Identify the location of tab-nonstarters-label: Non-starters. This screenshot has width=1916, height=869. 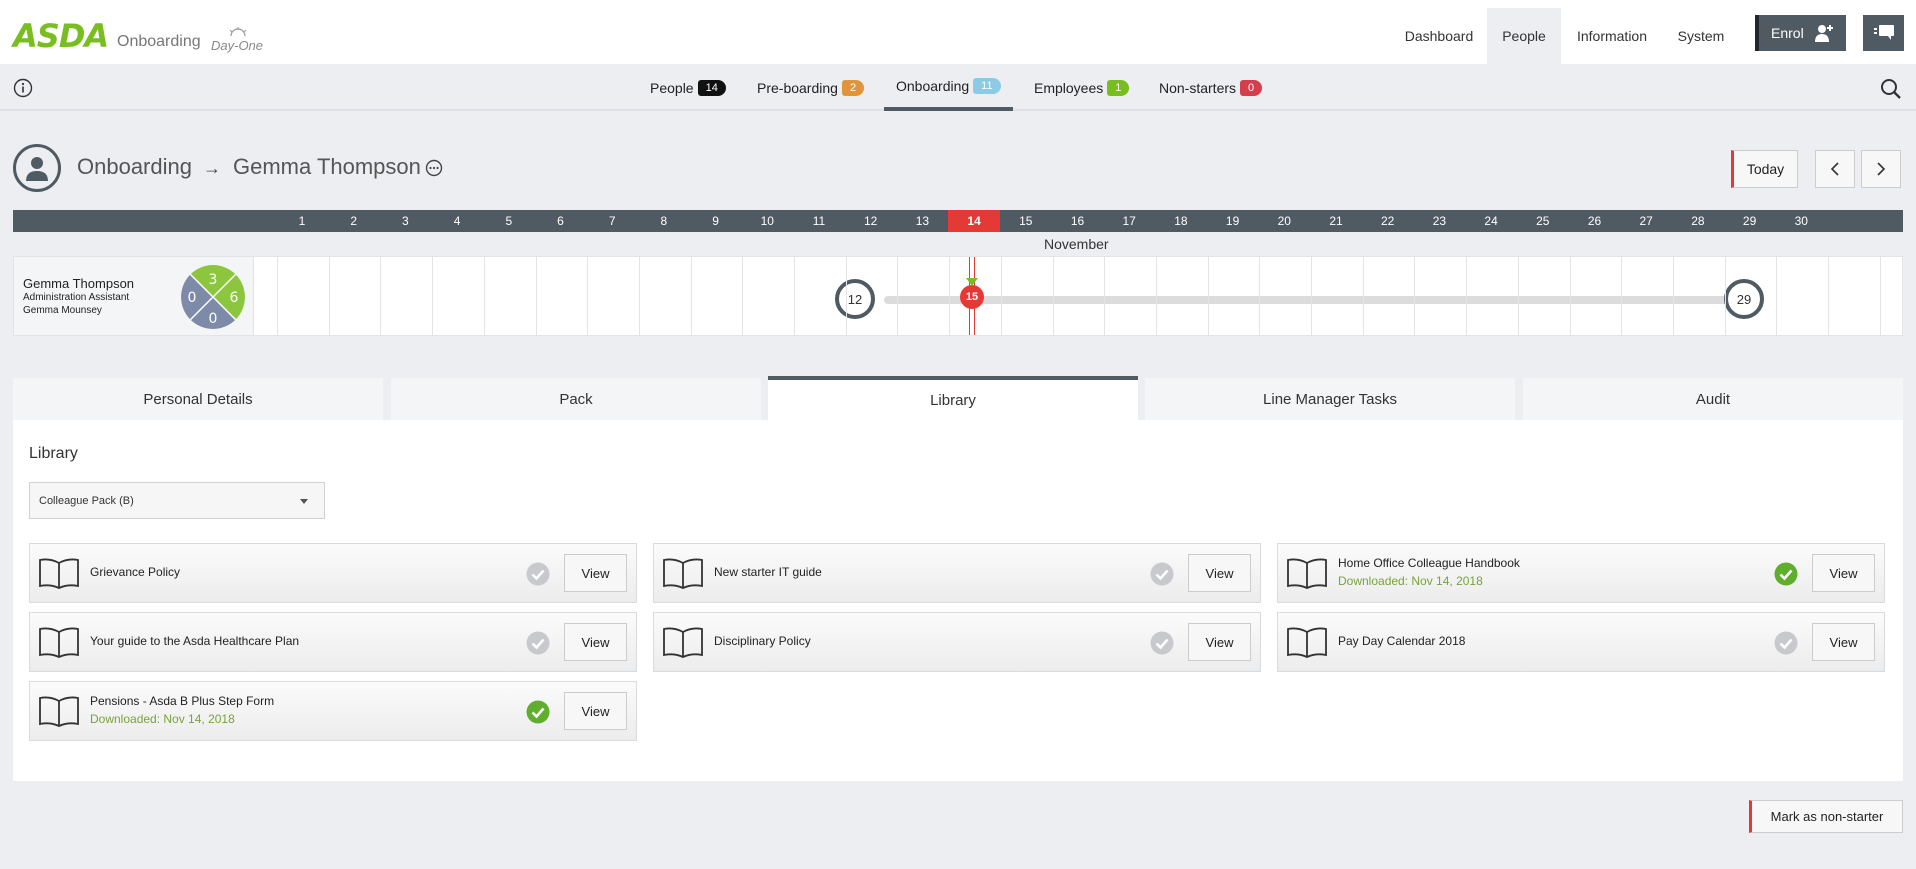
(1198, 87).